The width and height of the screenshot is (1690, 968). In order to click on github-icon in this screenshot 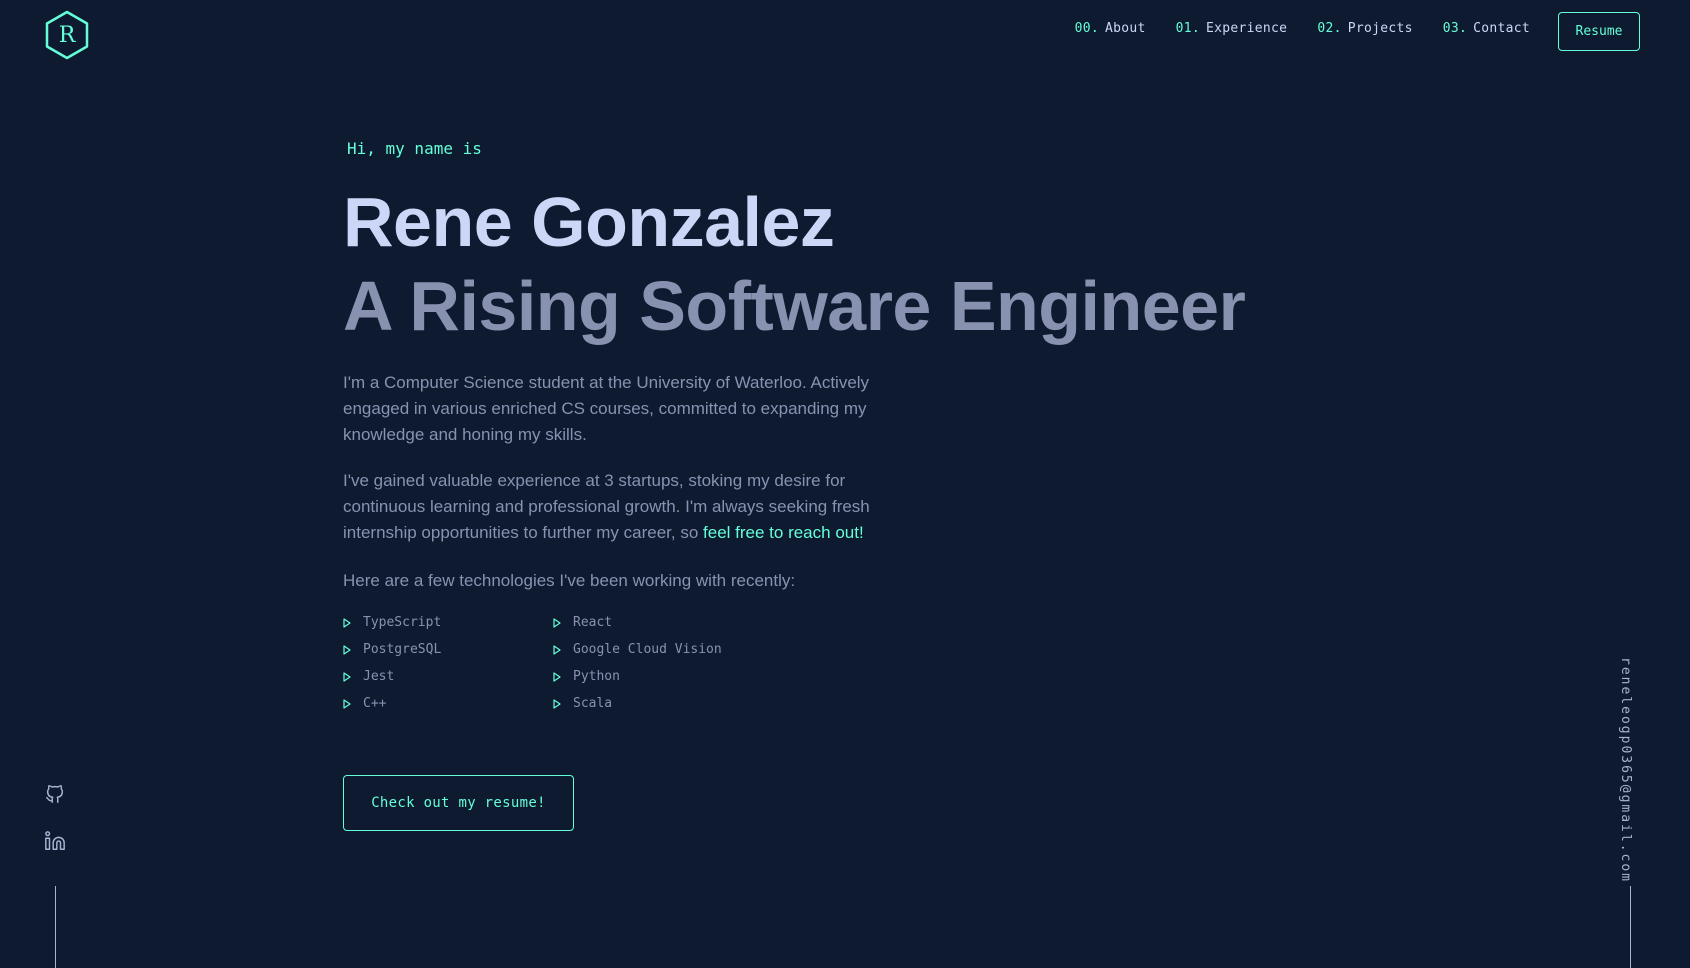, I will do `click(55, 794)`.